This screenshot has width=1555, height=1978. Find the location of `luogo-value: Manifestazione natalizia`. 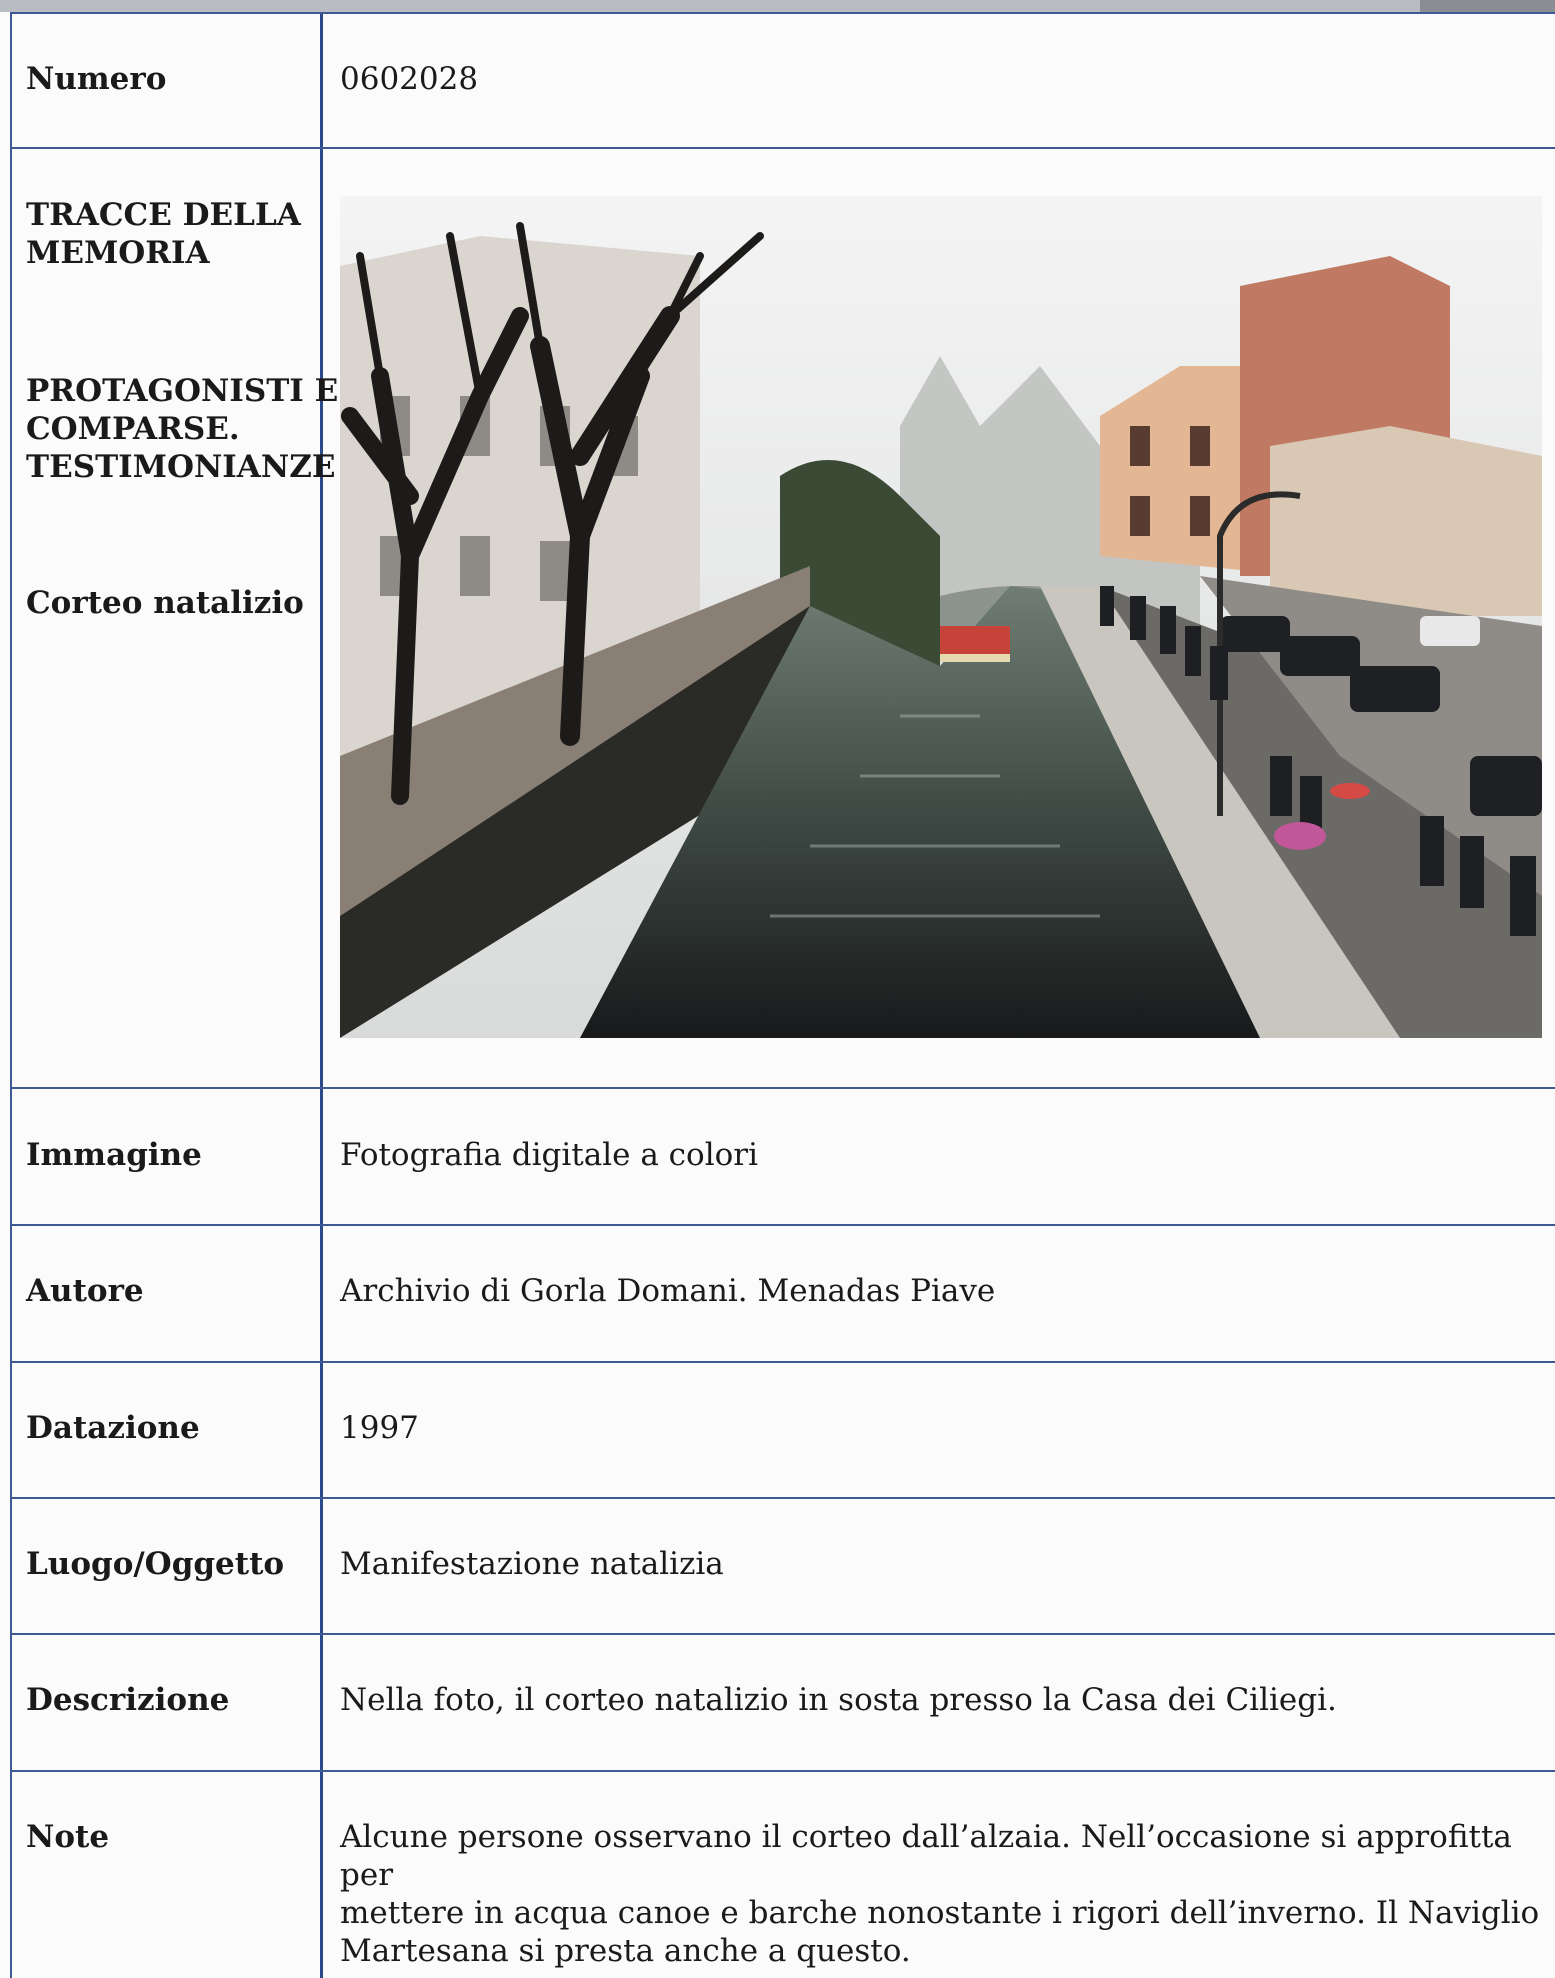

luogo-value: Manifestazione natalizia is located at coordinates (532, 1564).